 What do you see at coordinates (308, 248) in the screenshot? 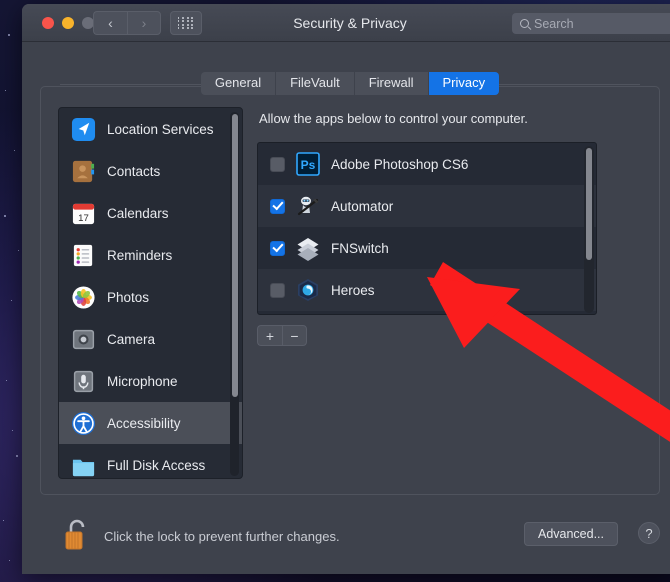
I see `fnswitch-icon` at bounding box center [308, 248].